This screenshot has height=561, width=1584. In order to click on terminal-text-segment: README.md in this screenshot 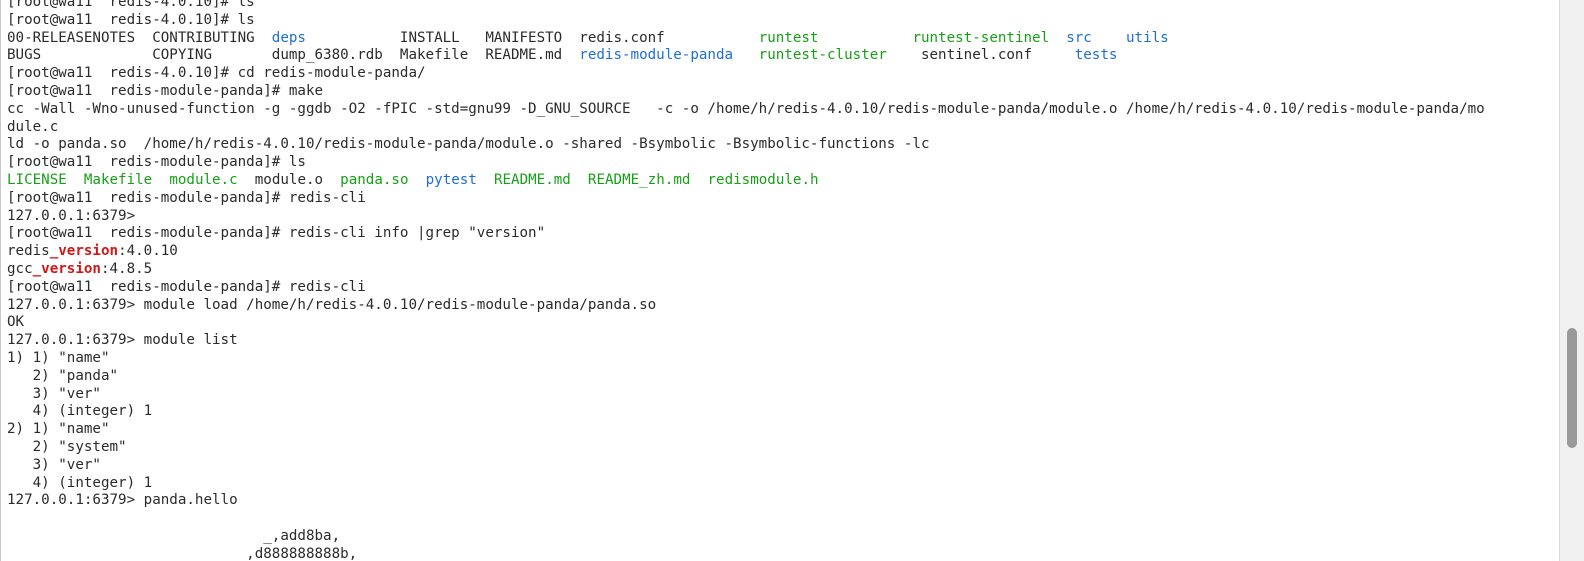, I will do `click(532, 179)`.